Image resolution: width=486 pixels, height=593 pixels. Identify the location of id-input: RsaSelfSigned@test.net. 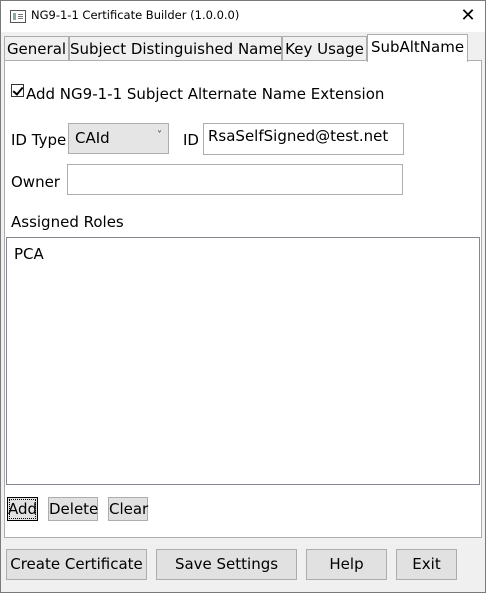
(303, 139).